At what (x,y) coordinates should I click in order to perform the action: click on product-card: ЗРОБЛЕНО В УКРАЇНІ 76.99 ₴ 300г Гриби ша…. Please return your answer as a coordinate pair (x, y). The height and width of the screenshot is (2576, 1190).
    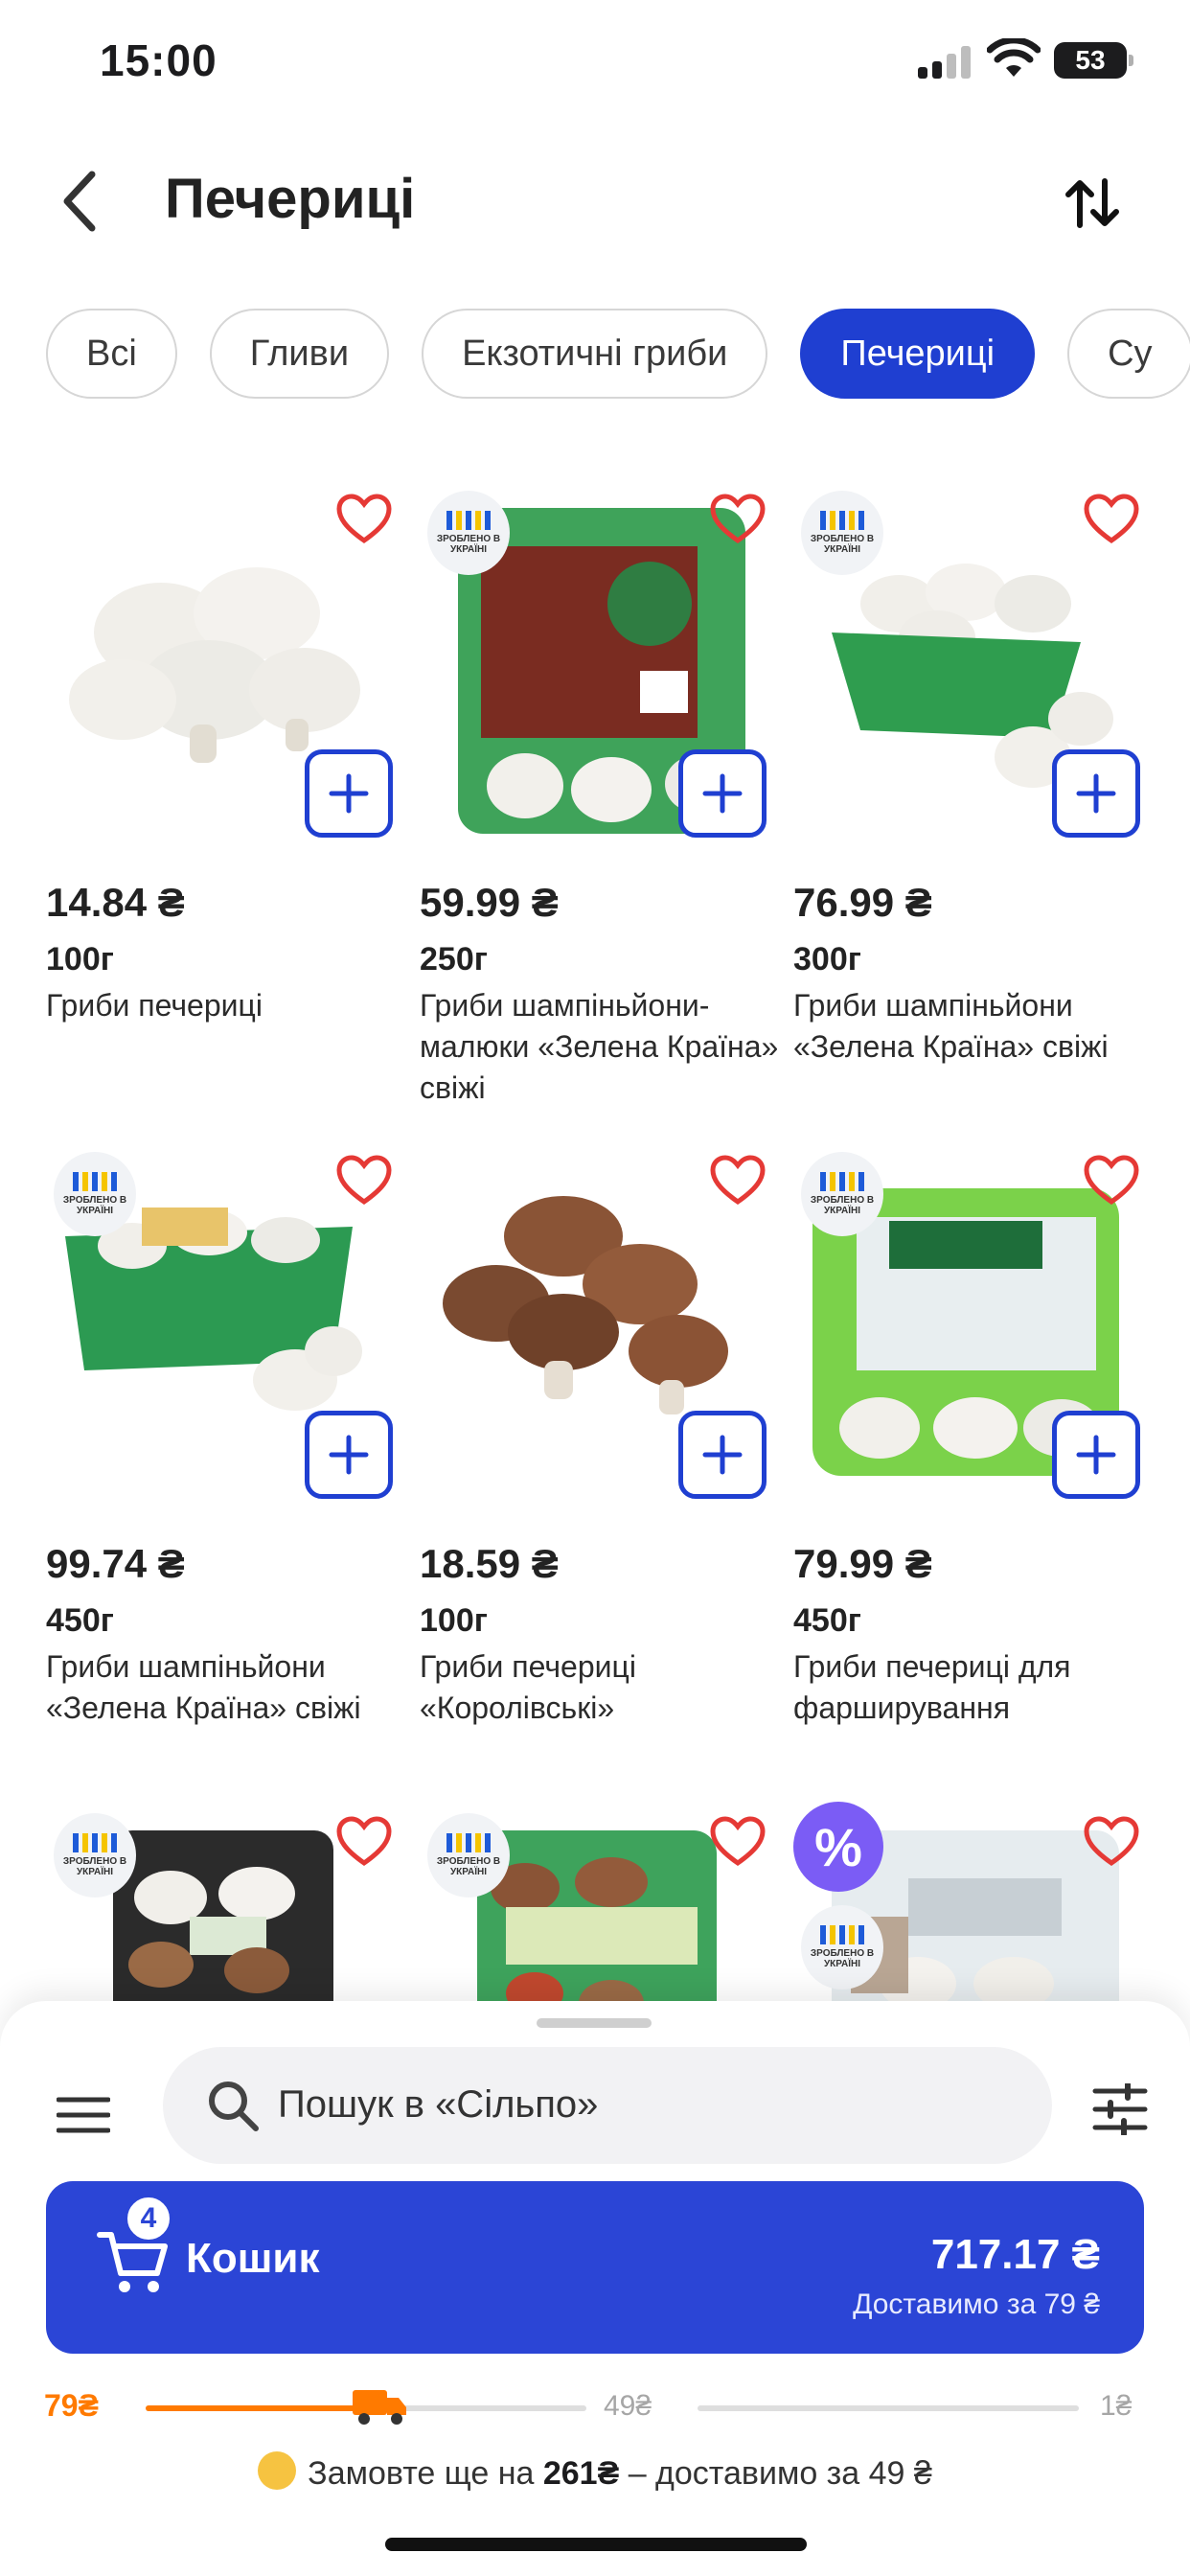
    Looking at the image, I should click on (967, 795).